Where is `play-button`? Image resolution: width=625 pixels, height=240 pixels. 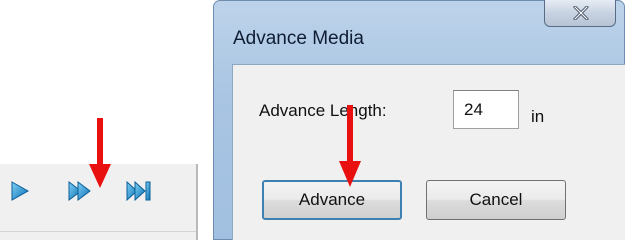 play-button is located at coordinates (20, 191).